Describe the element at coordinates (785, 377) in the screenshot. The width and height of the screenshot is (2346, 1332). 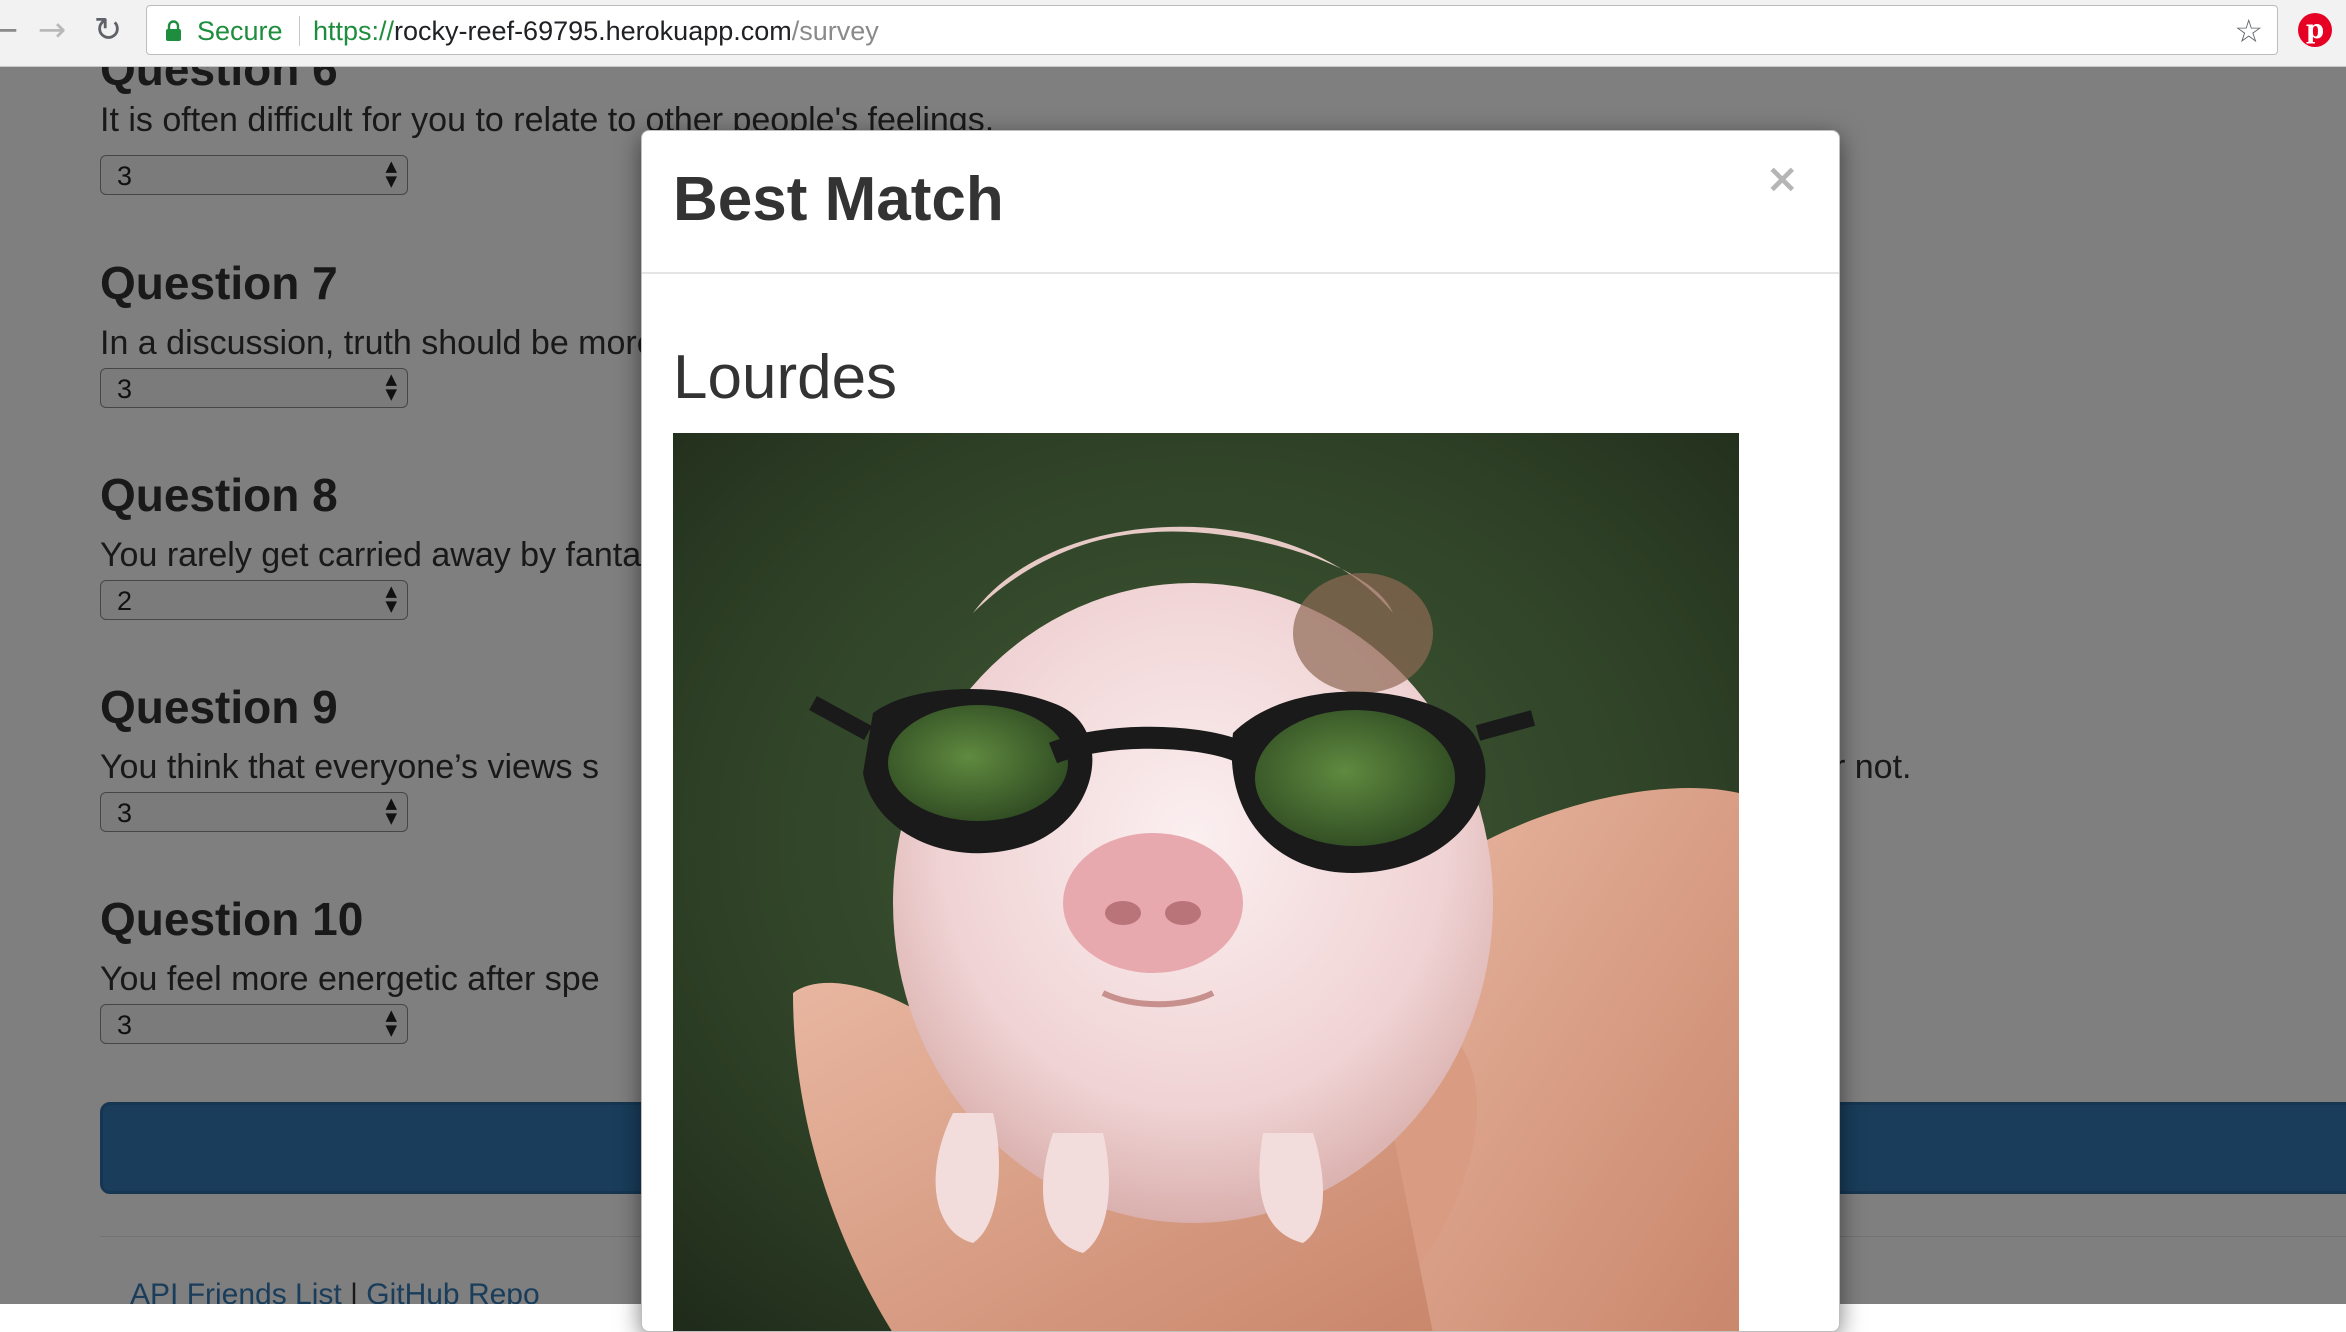
I see `match-name: Lourdes` at that location.